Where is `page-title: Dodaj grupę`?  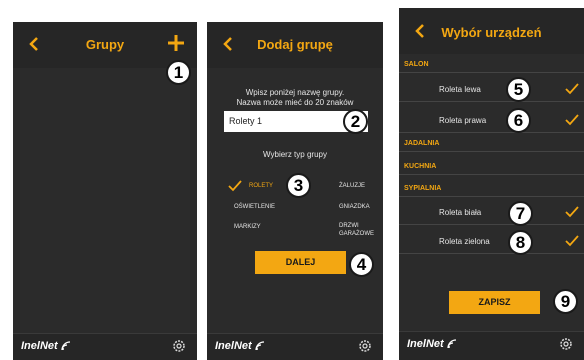 page-title: Dodaj grupę is located at coordinates (295, 44).